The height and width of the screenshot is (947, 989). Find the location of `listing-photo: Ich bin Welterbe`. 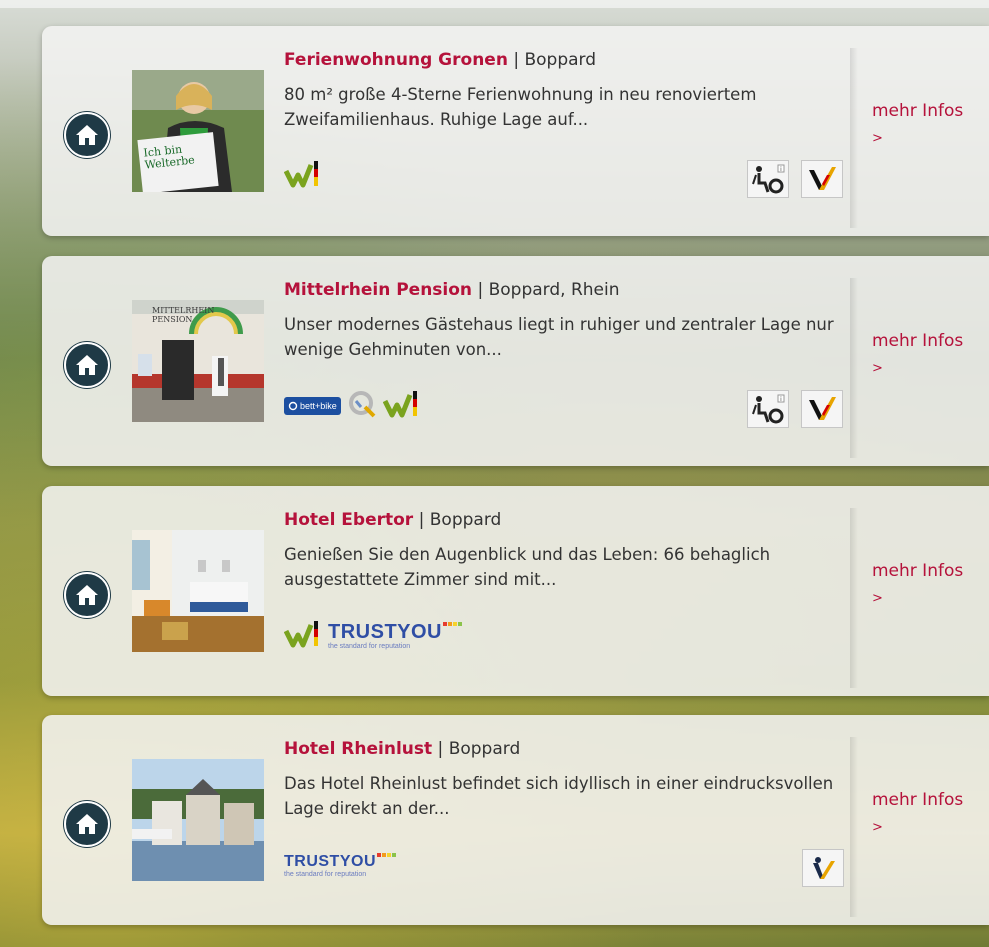

listing-photo: Ich bin Welterbe is located at coordinates (198, 131).